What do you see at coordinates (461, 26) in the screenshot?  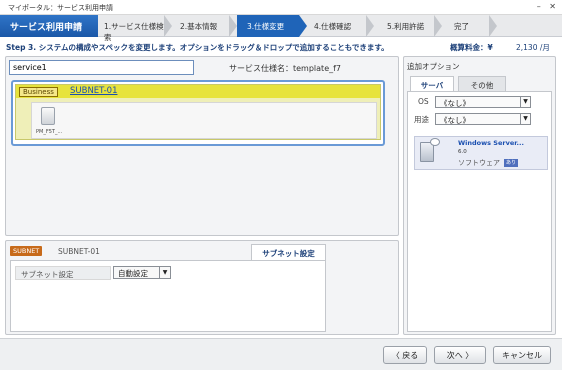 I see `step-complete: 完了` at bounding box center [461, 26].